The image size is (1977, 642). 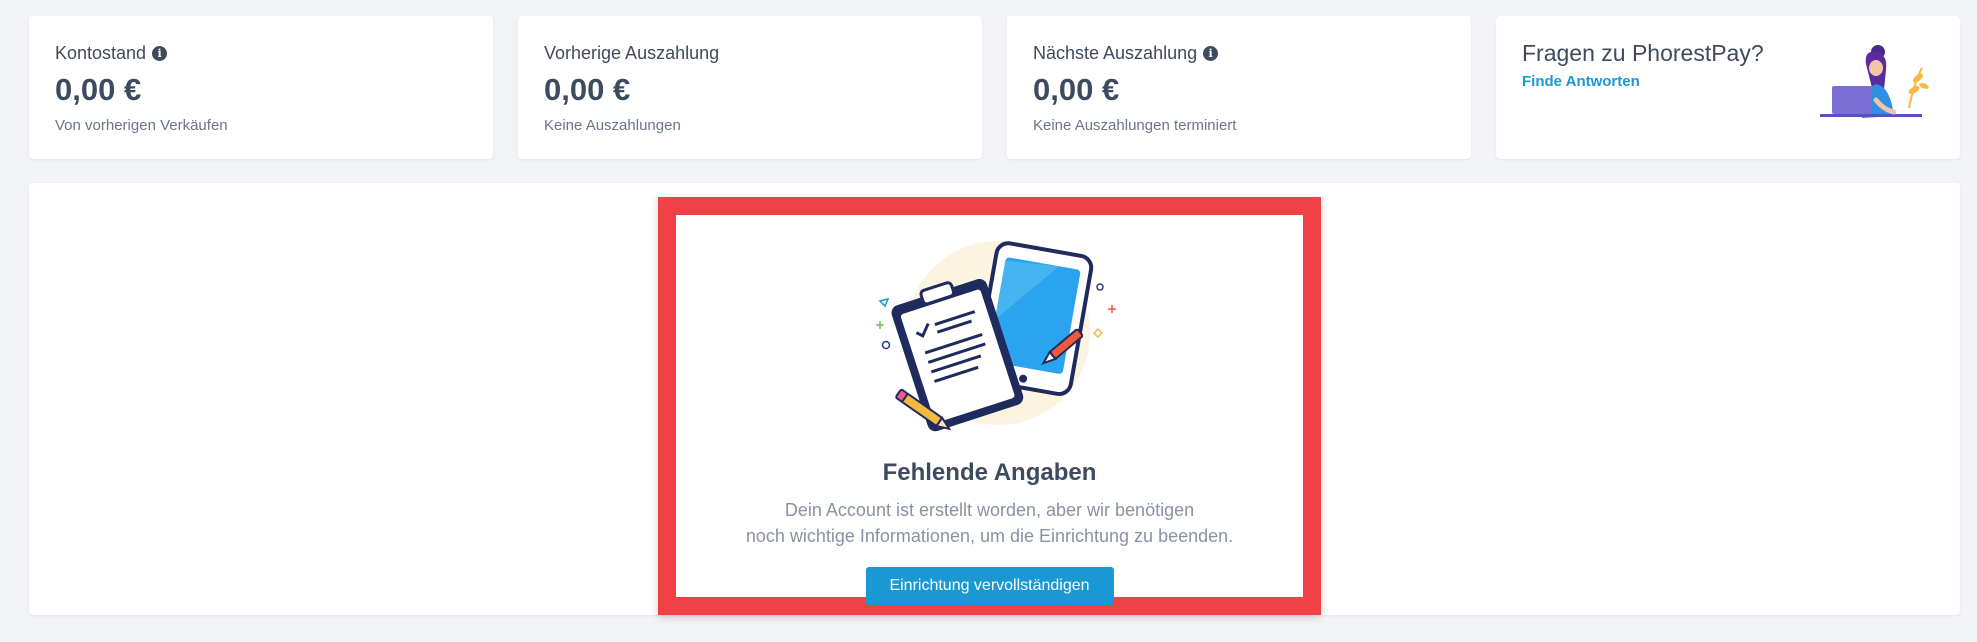 What do you see at coordinates (612, 125) in the screenshot?
I see `previous-payout-subtext: Keine Auszahlungen` at bounding box center [612, 125].